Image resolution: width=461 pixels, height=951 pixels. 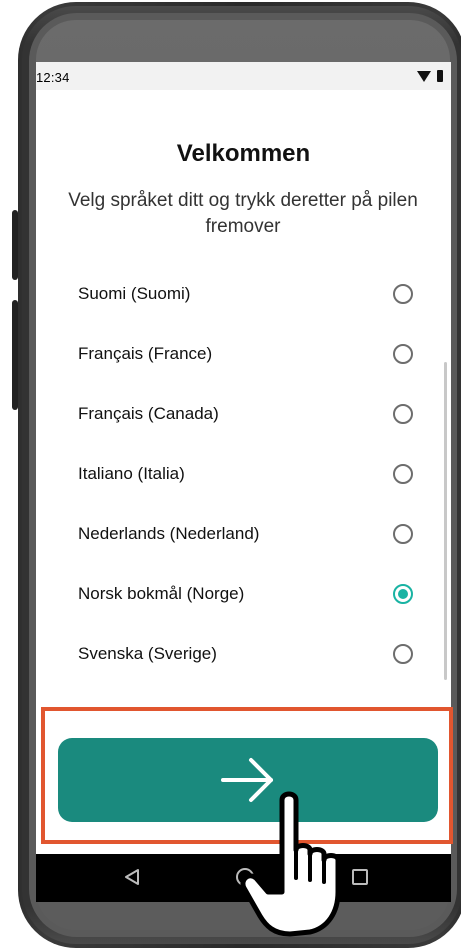 What do you see at coordinates (169, 533) in the screenshot?
I see `language-label: Nederlands (Nederland)` at bounding box center [169, 533].